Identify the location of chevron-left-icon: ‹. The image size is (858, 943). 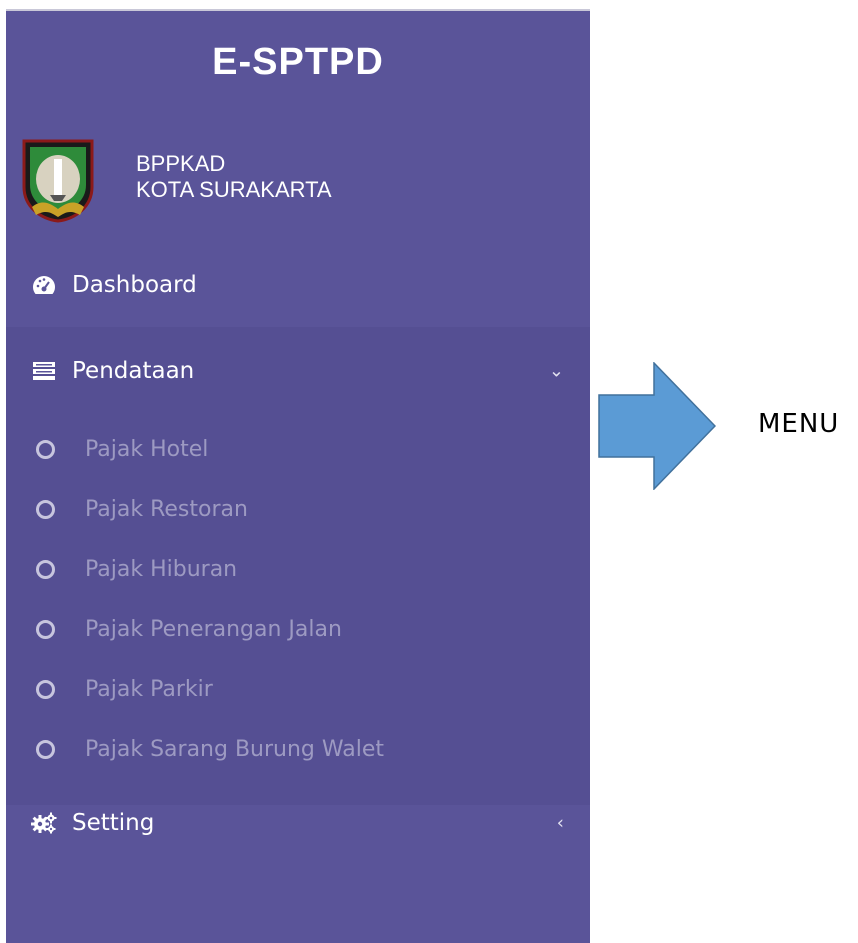
(560, 823).